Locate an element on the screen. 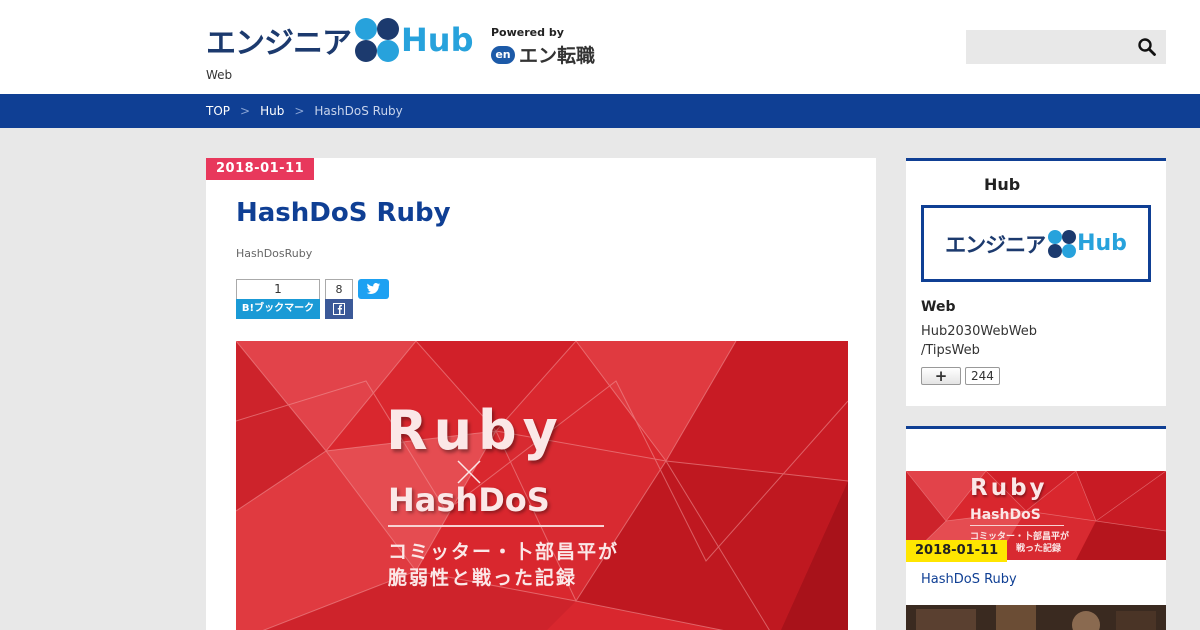  share-buttons: 1 B!ブックマーク 8 is located at coordinates (312, 299).